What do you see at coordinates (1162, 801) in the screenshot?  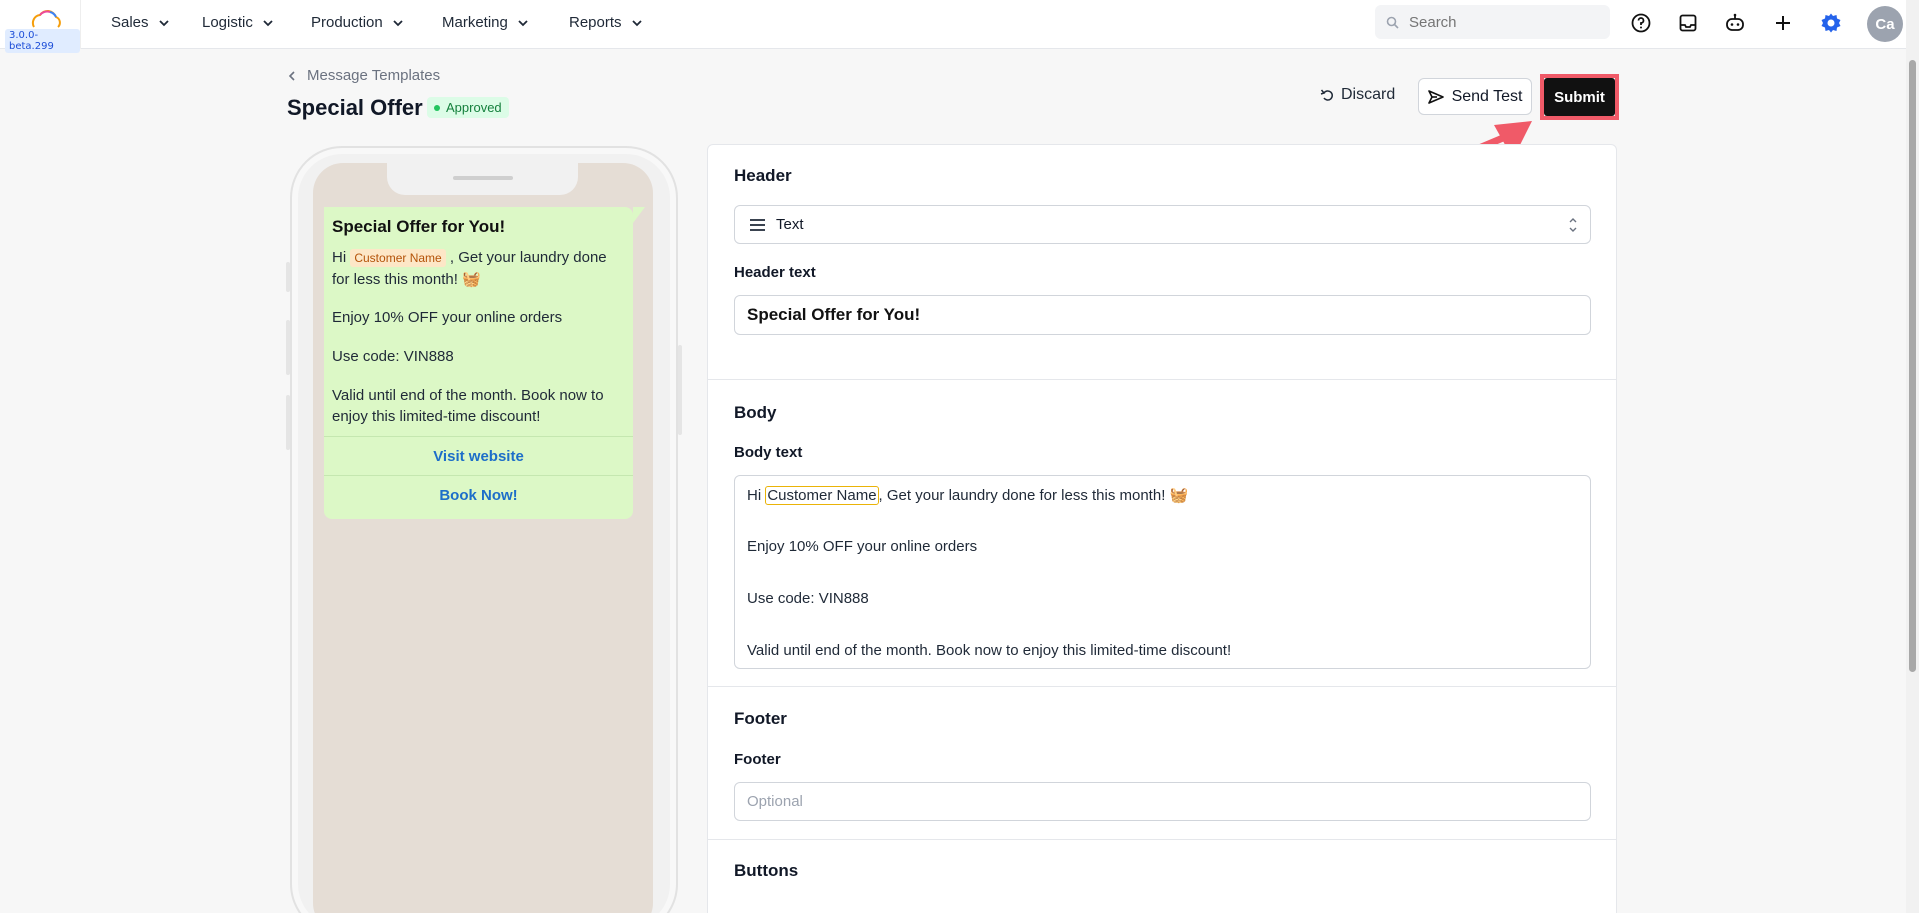 I see `footer-input: Optional` at bounding box center [1162, 801].